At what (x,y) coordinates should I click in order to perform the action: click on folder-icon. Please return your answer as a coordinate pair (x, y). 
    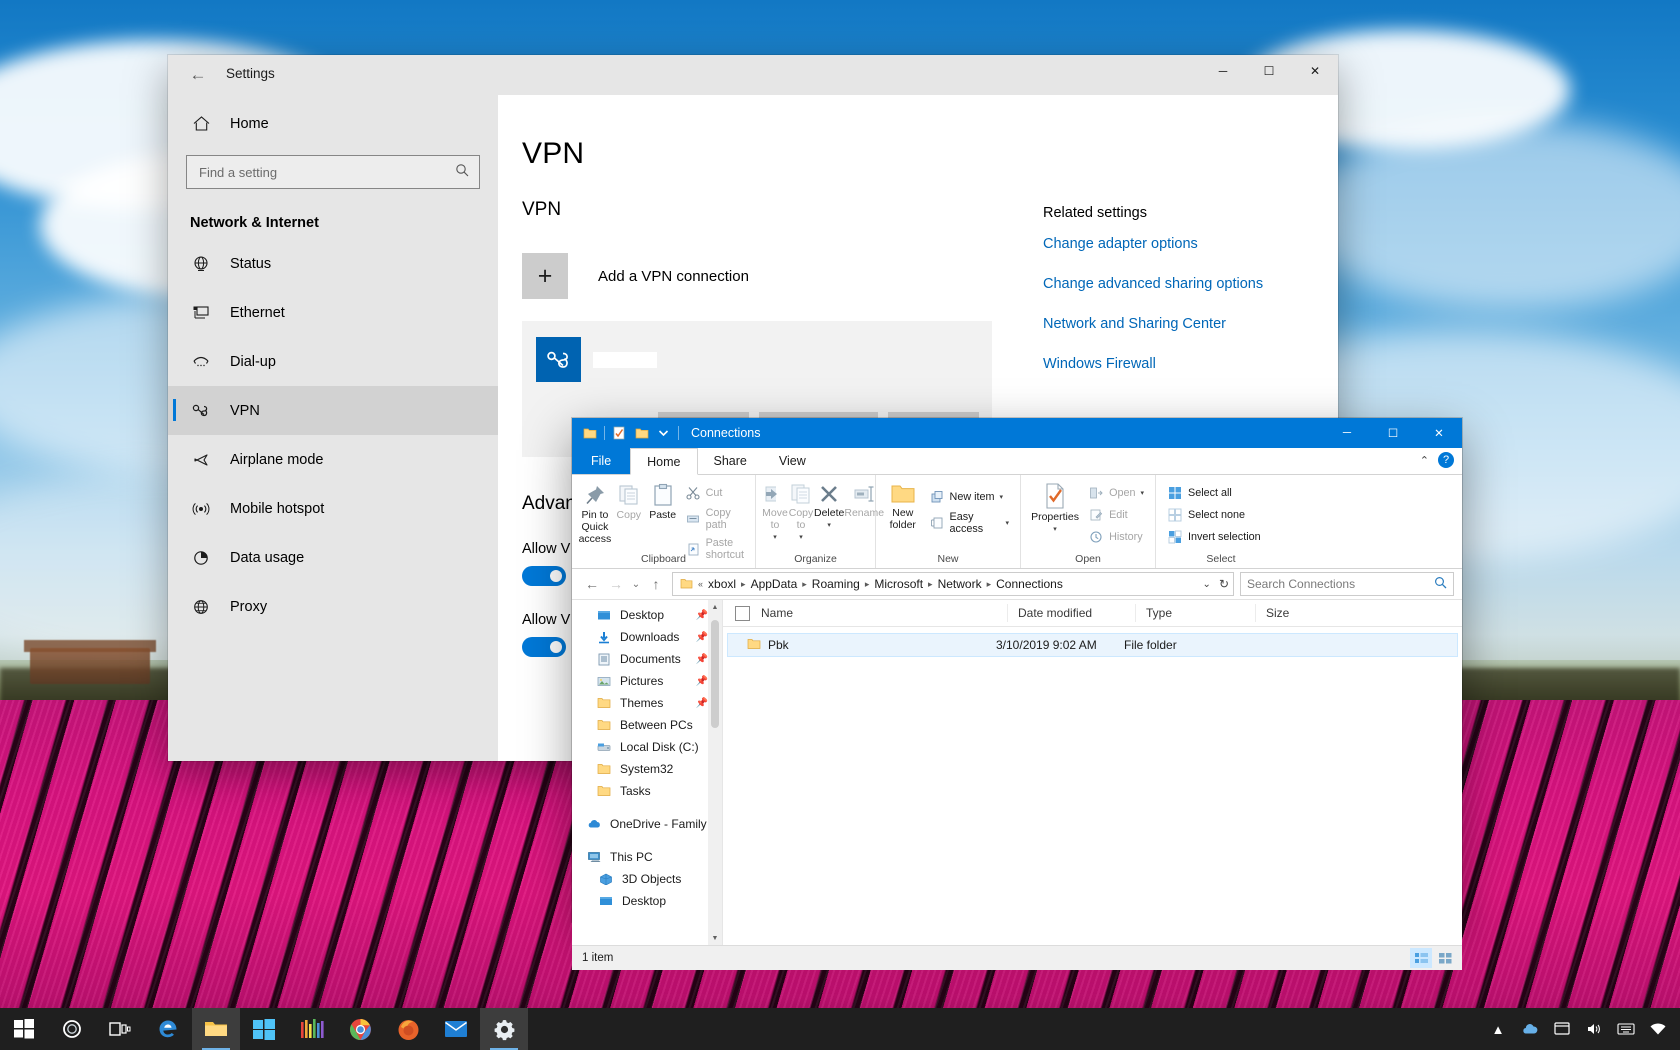
    Looking at the image, I should click on (589, 433).